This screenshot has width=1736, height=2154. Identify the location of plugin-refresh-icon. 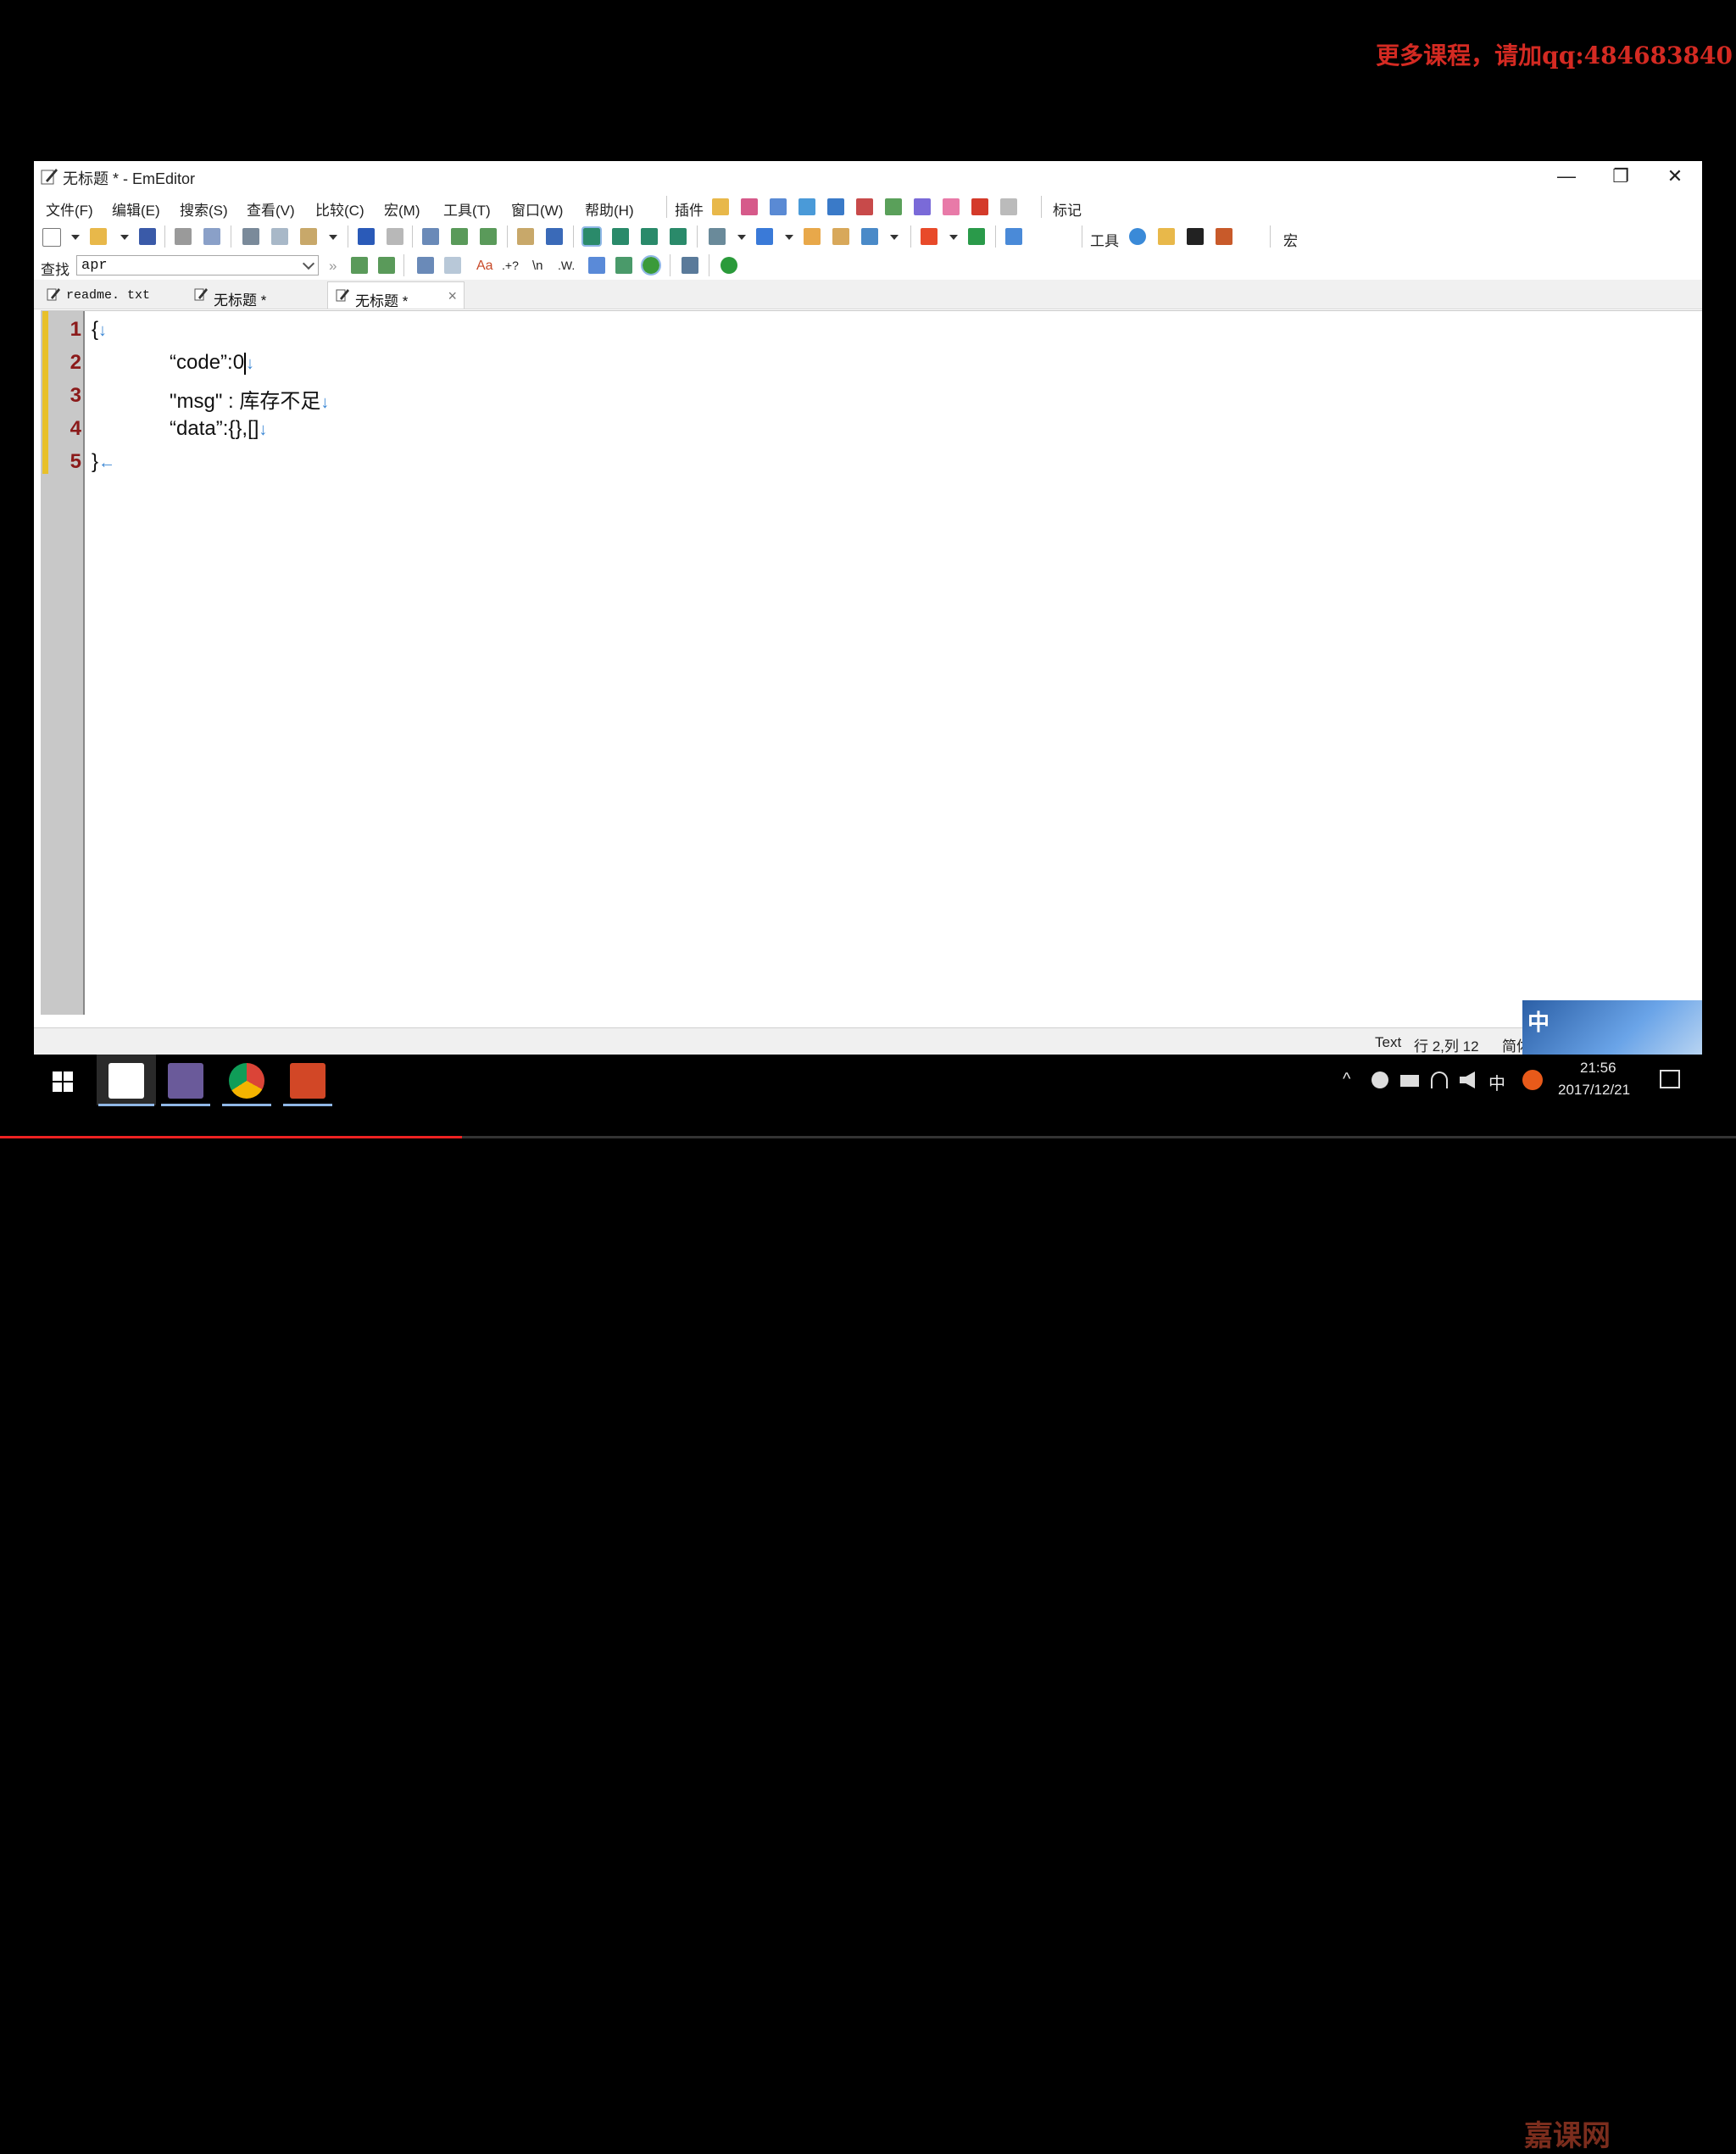
(893, 206).